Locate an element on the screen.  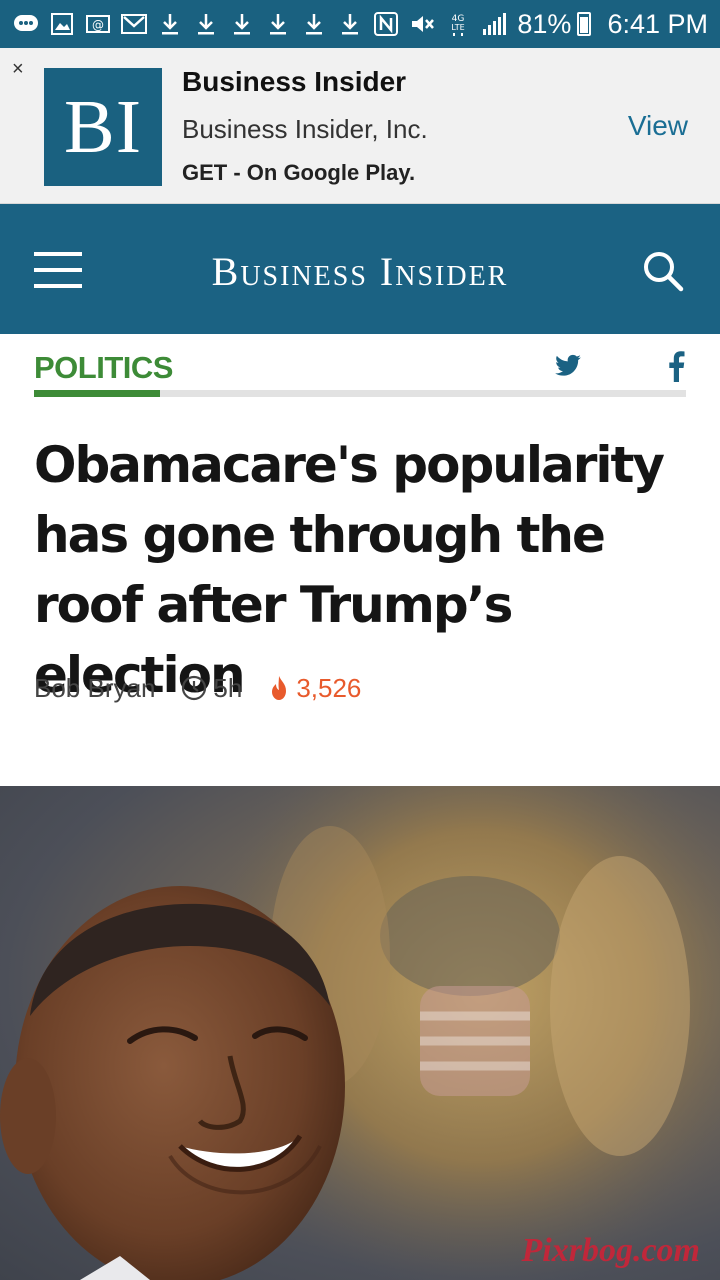
article-views: 3,526 is located at coordinates (329, 687).